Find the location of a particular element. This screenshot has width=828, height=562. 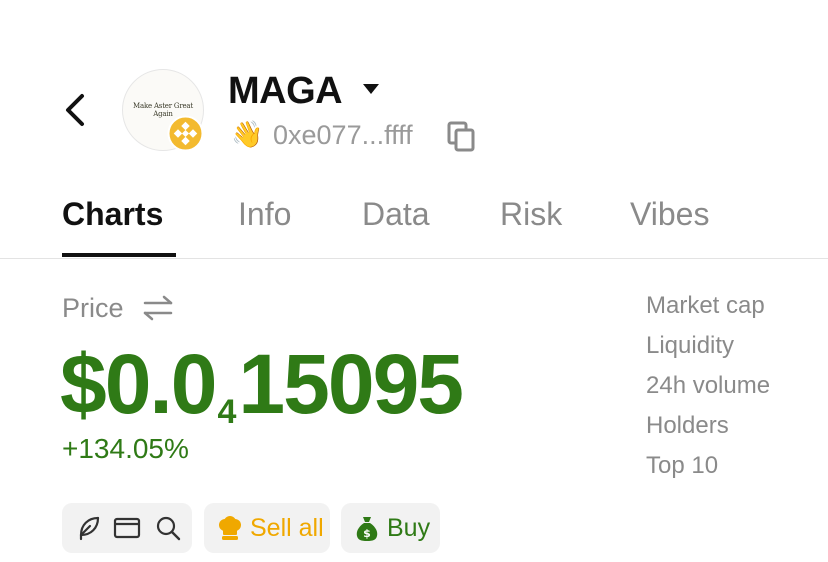

bnb-chain-icon is located at coordinates (185, 133).